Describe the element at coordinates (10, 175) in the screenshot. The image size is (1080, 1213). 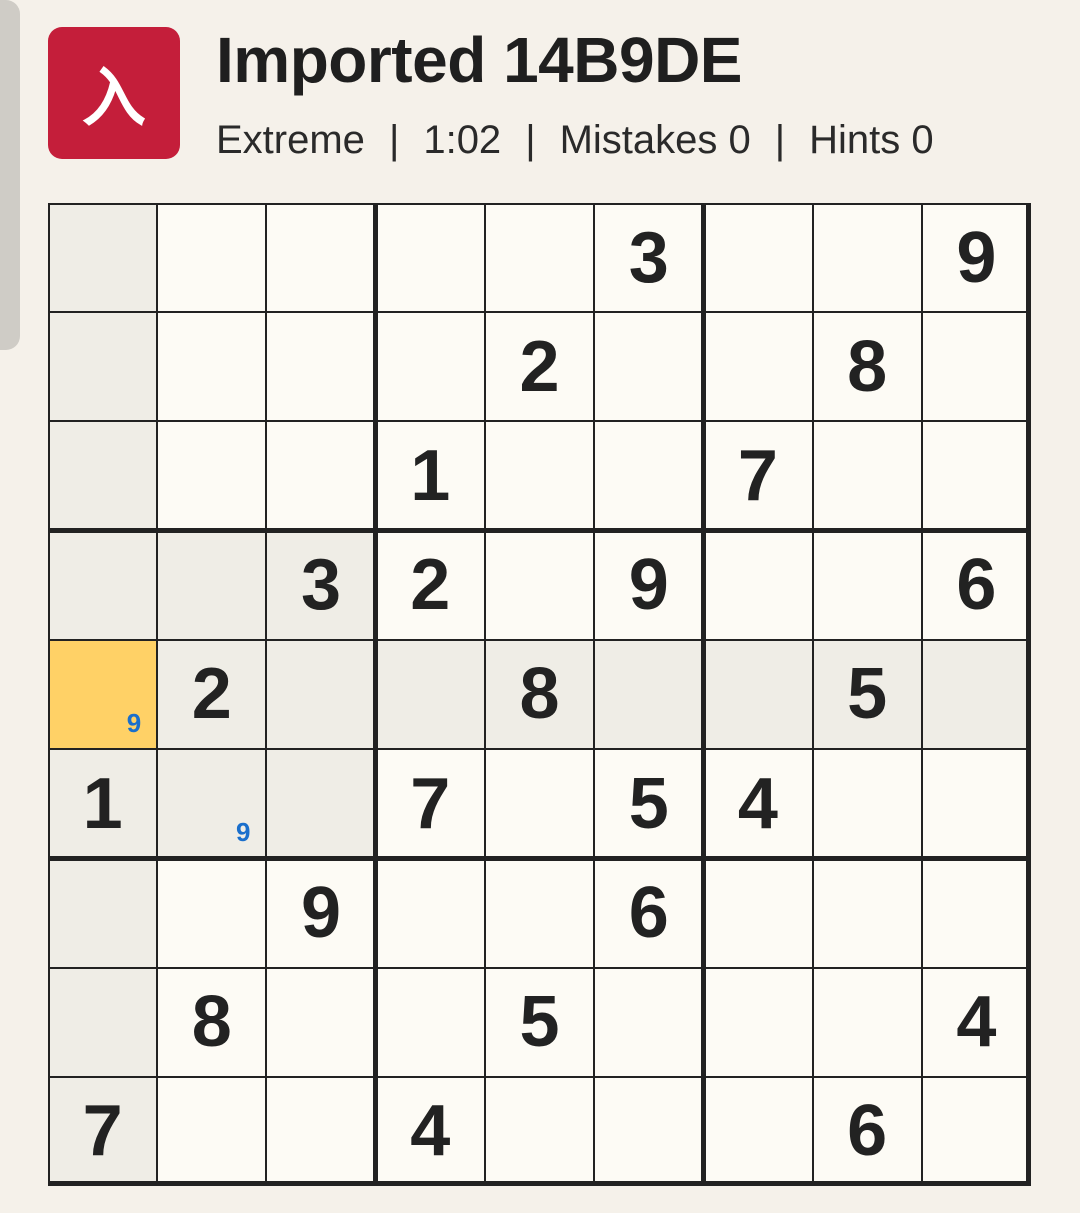
I see `side-panel-handle` at that location.